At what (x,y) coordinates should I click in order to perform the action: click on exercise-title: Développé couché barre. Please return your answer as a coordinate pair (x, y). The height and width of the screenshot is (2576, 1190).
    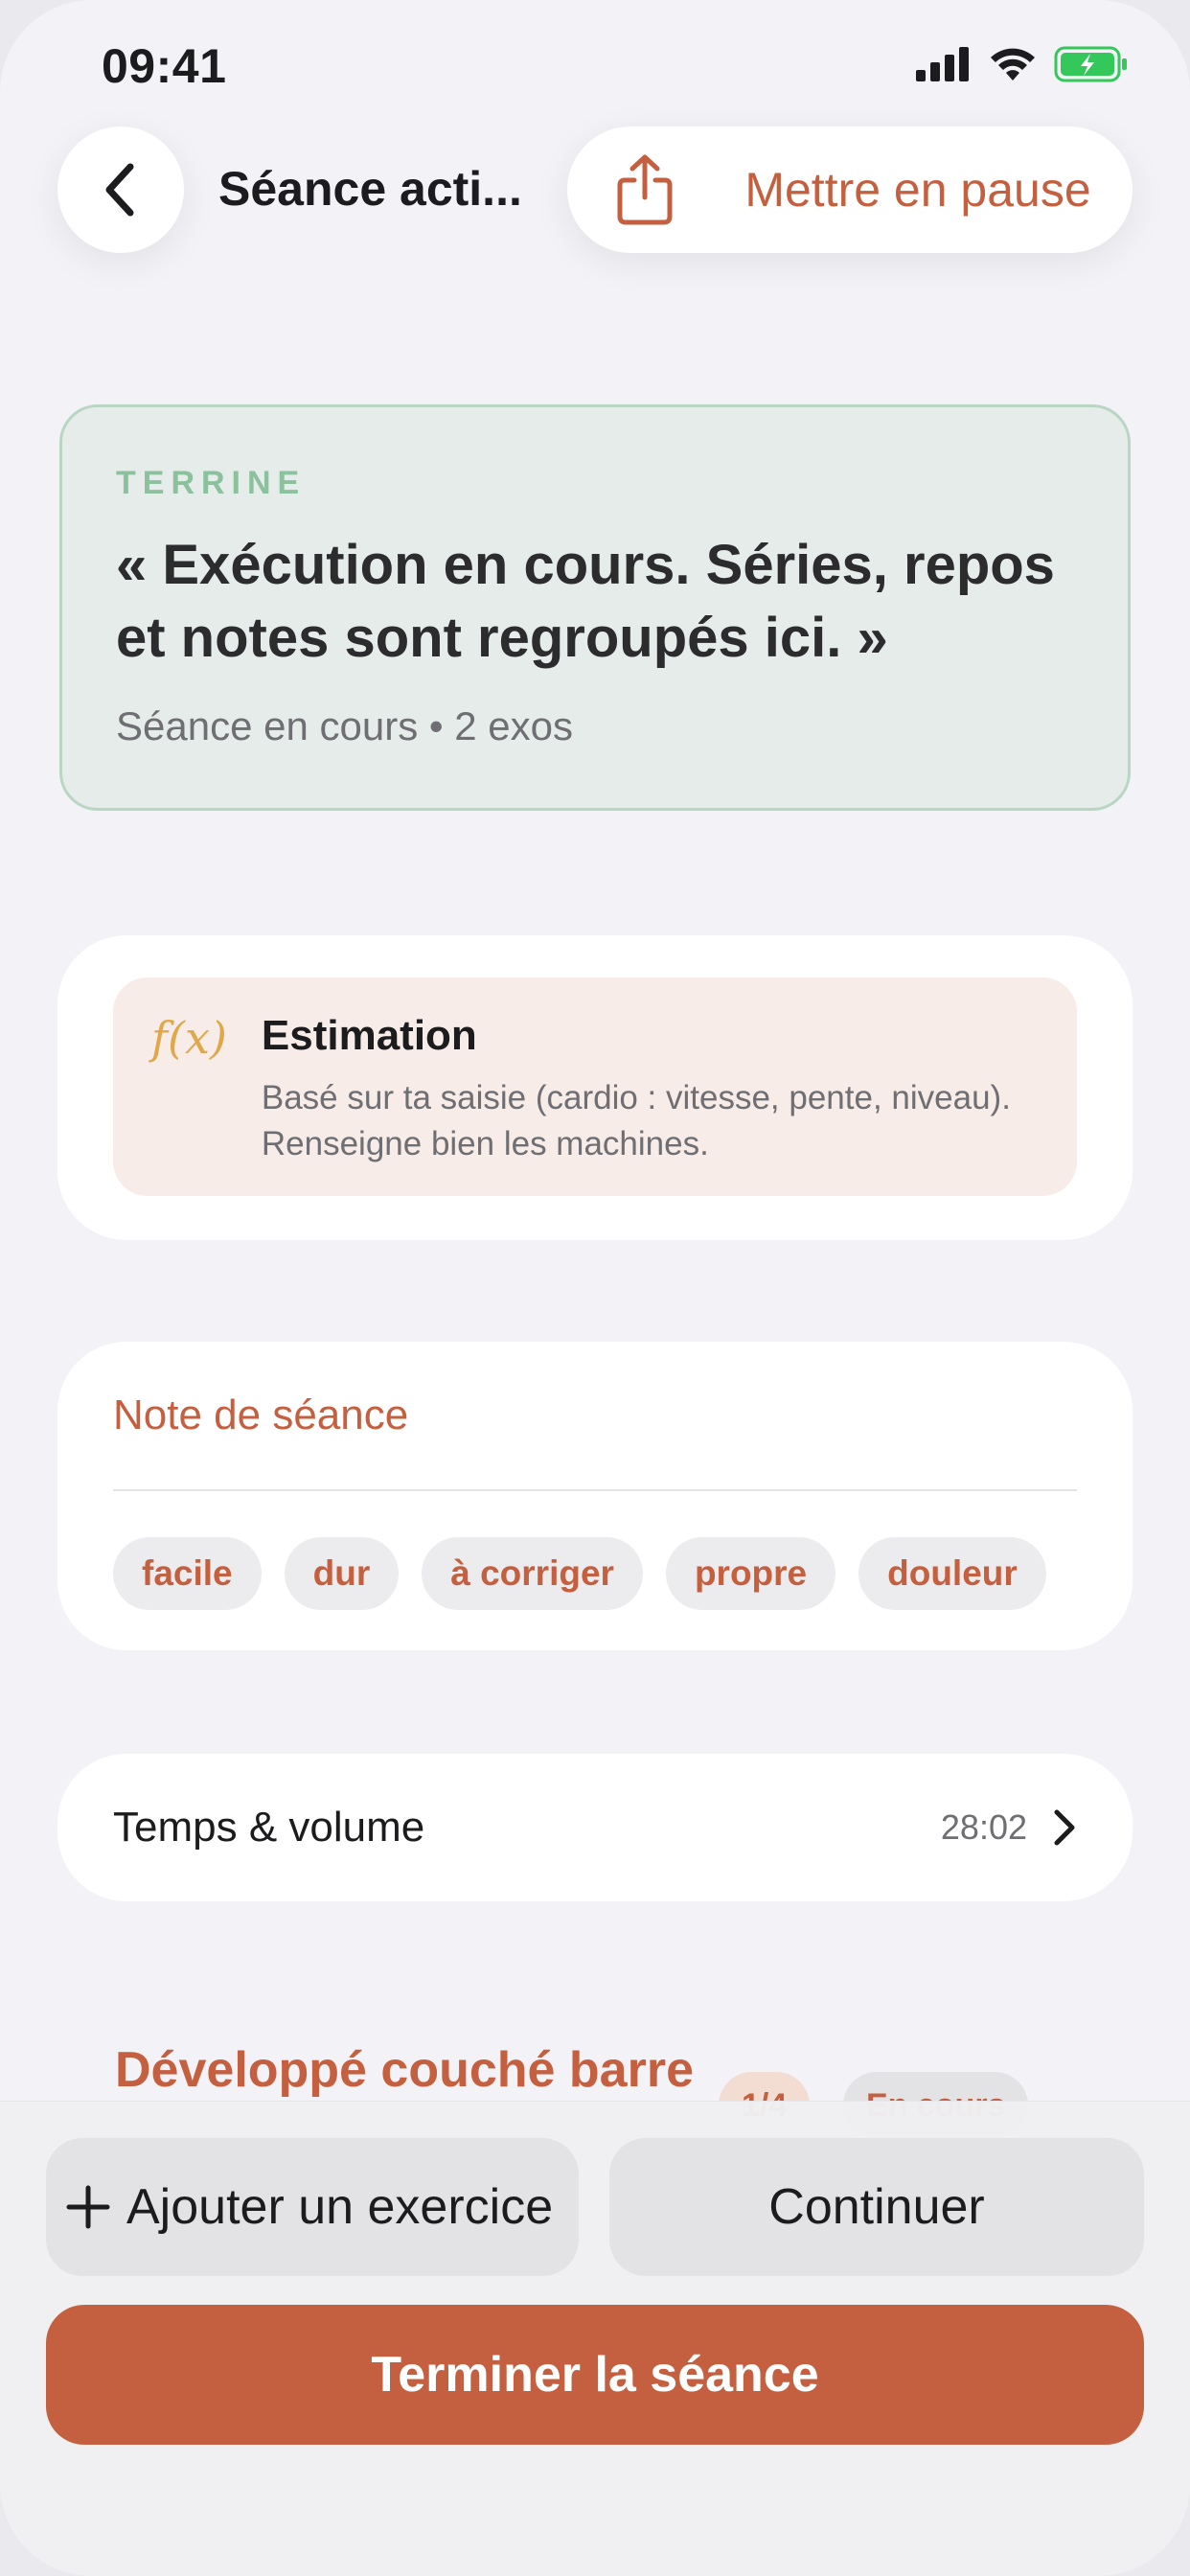
    Looking at the image, I should click on (405, 2070).